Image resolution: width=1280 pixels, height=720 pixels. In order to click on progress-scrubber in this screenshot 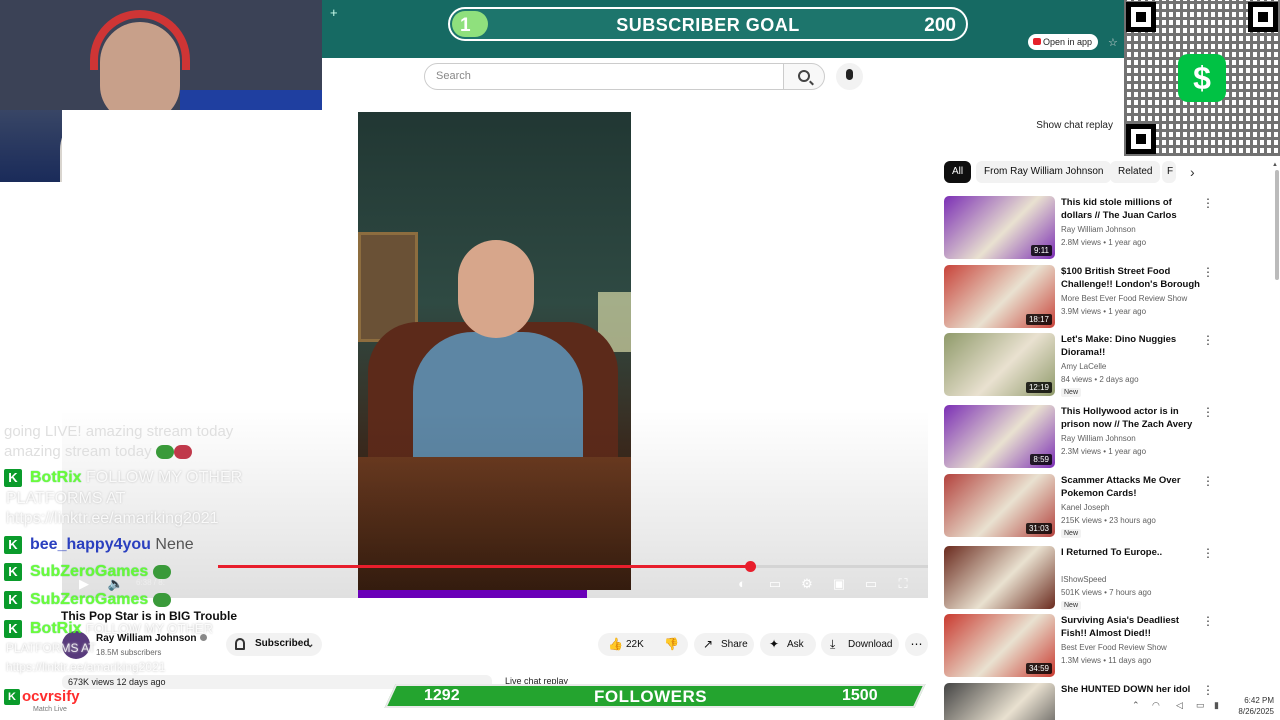, I will do `click(750, 566)`.